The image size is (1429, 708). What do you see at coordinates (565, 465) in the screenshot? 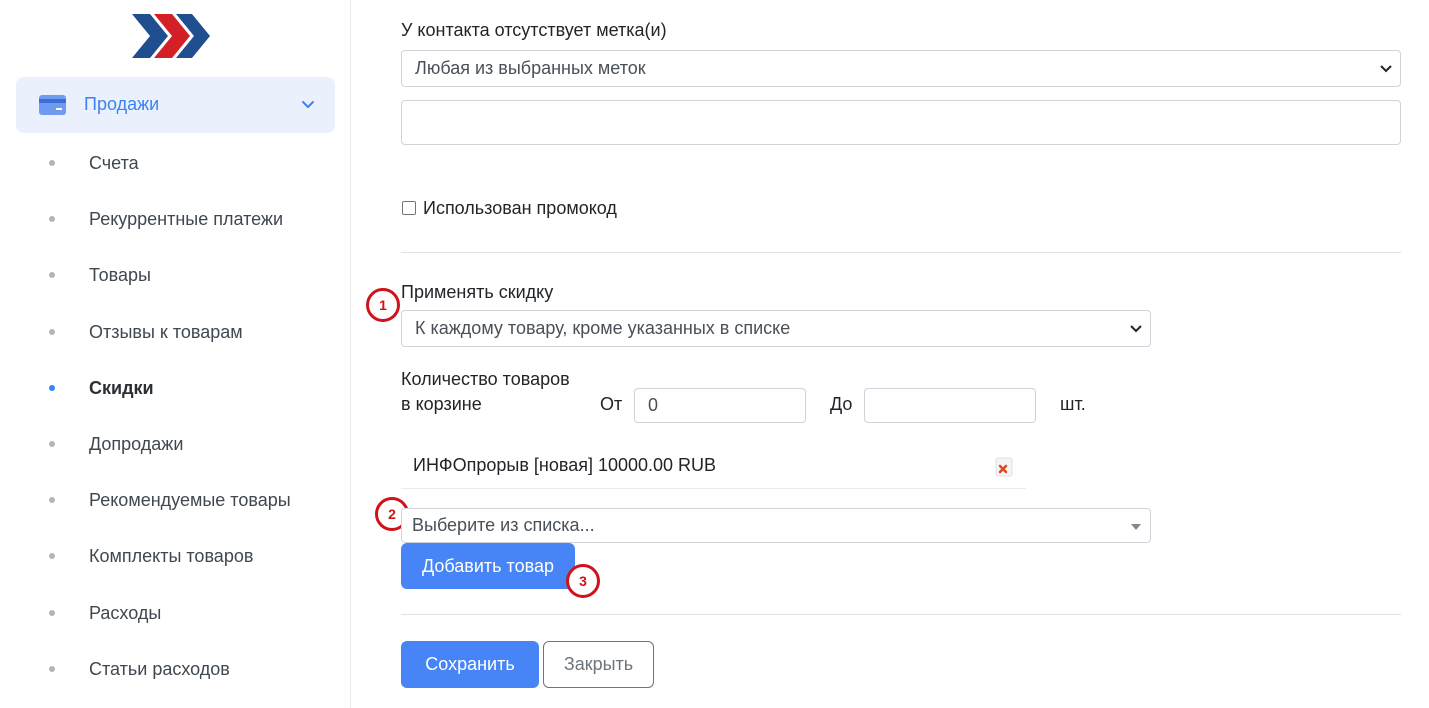
I see `product-item-label: ИНФОпрорыв [новая] 10000.00 RUB` at bounding box center [565, 465].